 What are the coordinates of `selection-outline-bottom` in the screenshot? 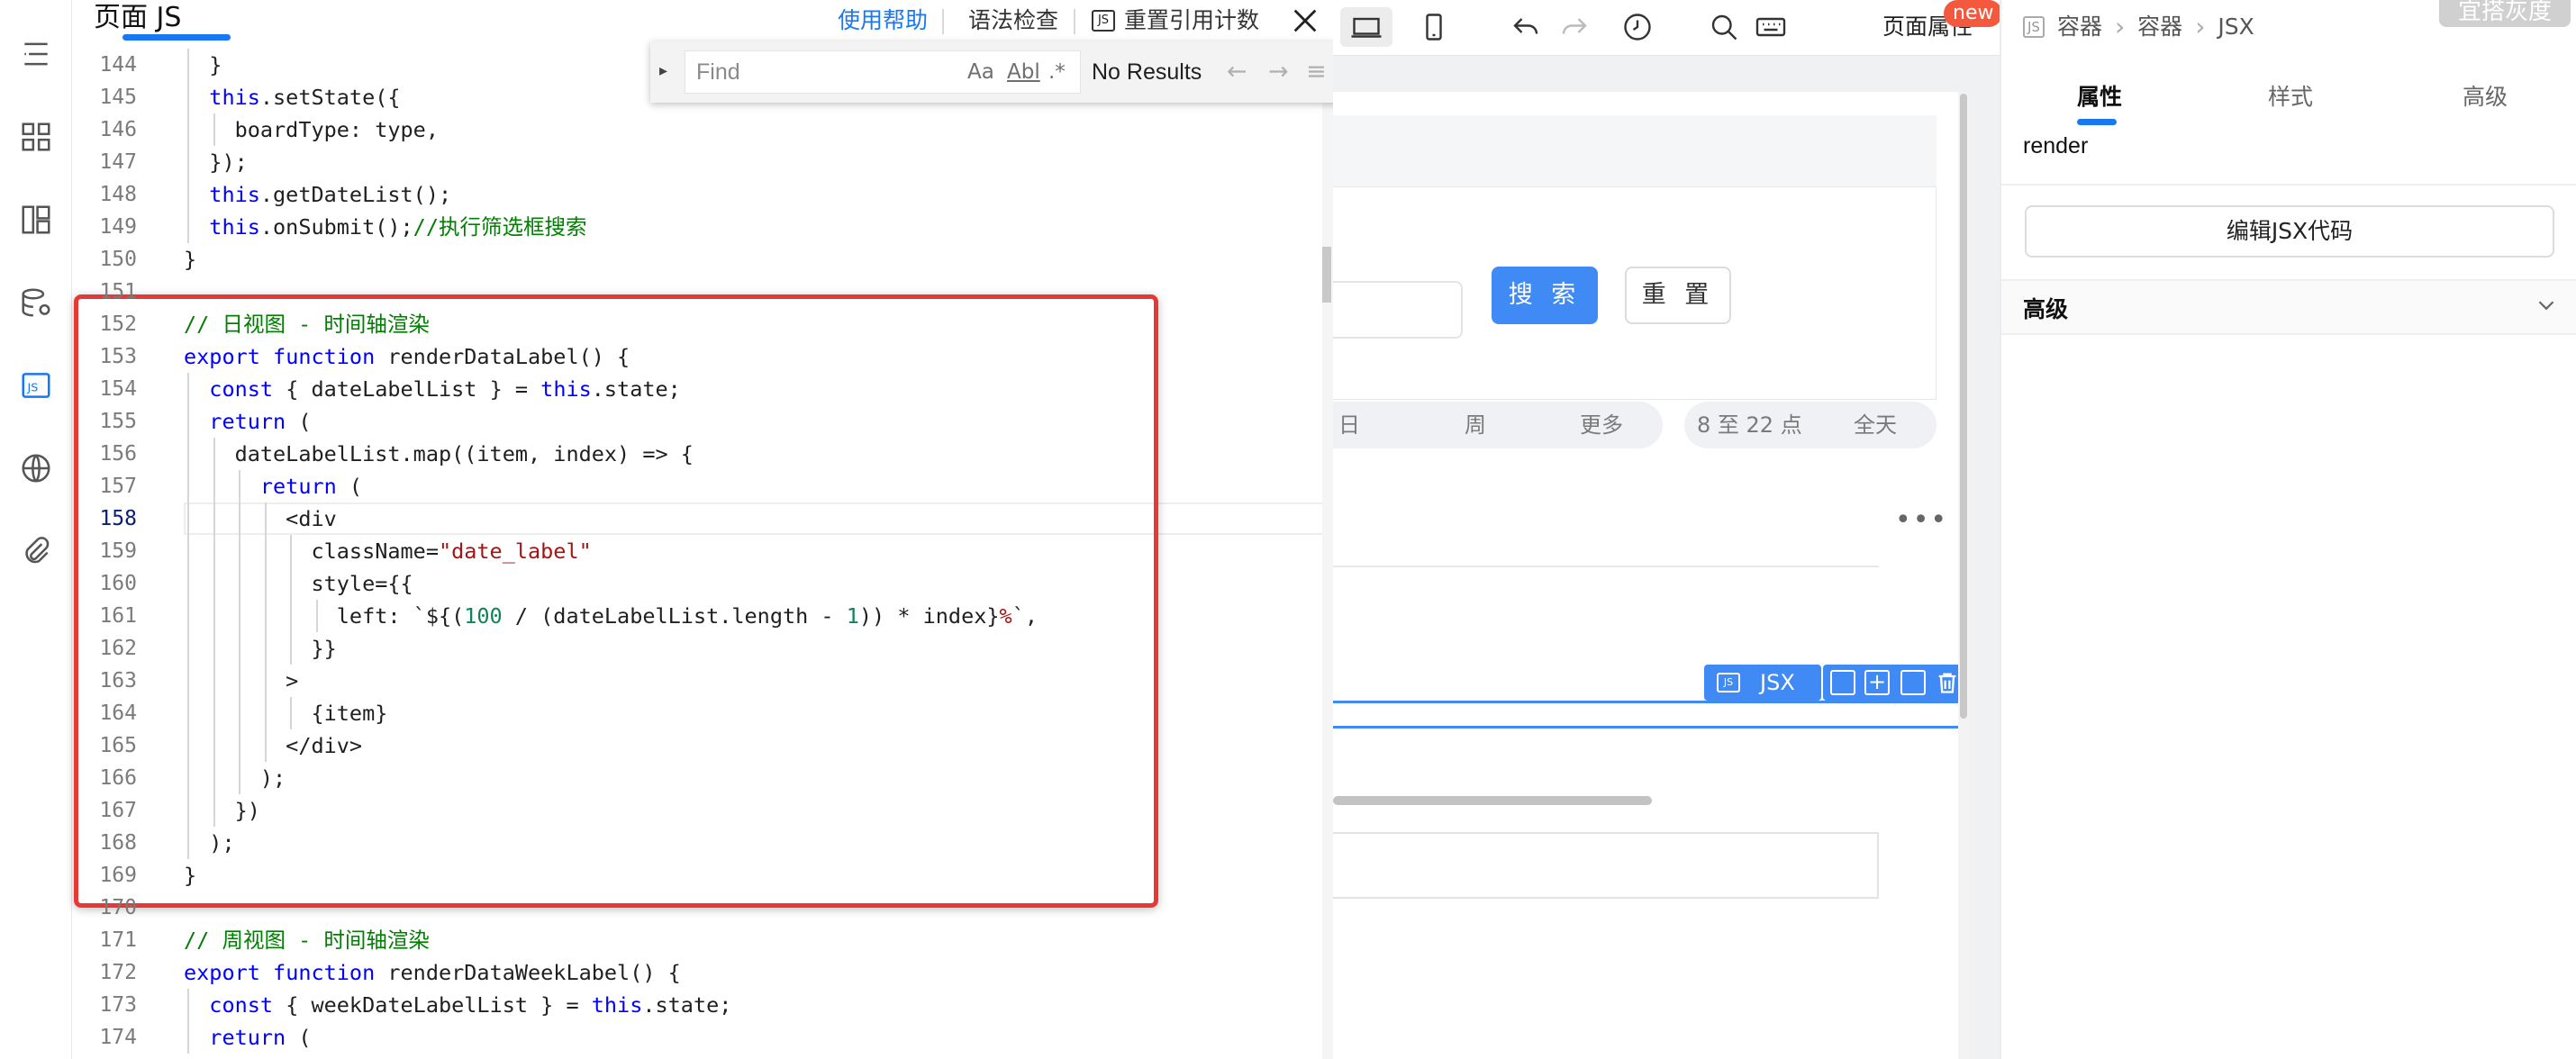 It's located at (1651, 727).